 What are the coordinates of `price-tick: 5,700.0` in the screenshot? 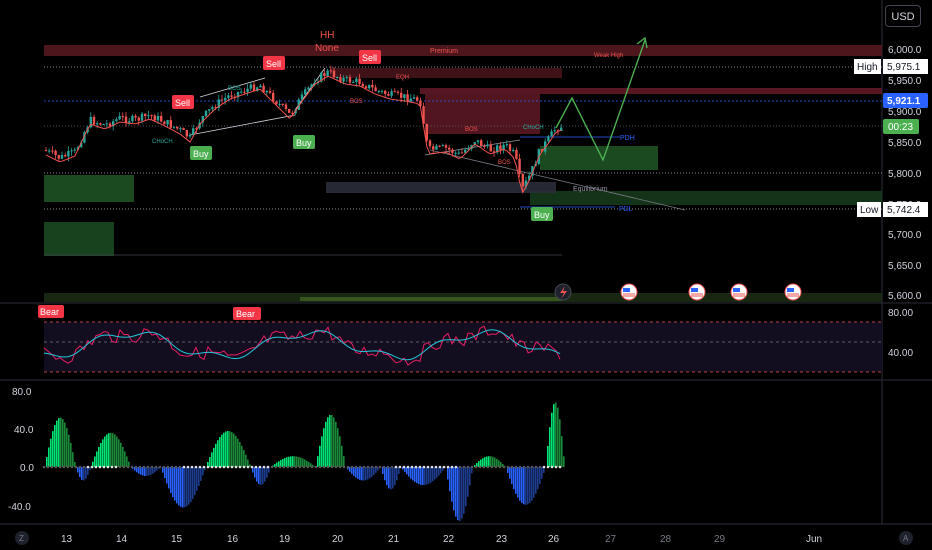 It's located at (905, 235).